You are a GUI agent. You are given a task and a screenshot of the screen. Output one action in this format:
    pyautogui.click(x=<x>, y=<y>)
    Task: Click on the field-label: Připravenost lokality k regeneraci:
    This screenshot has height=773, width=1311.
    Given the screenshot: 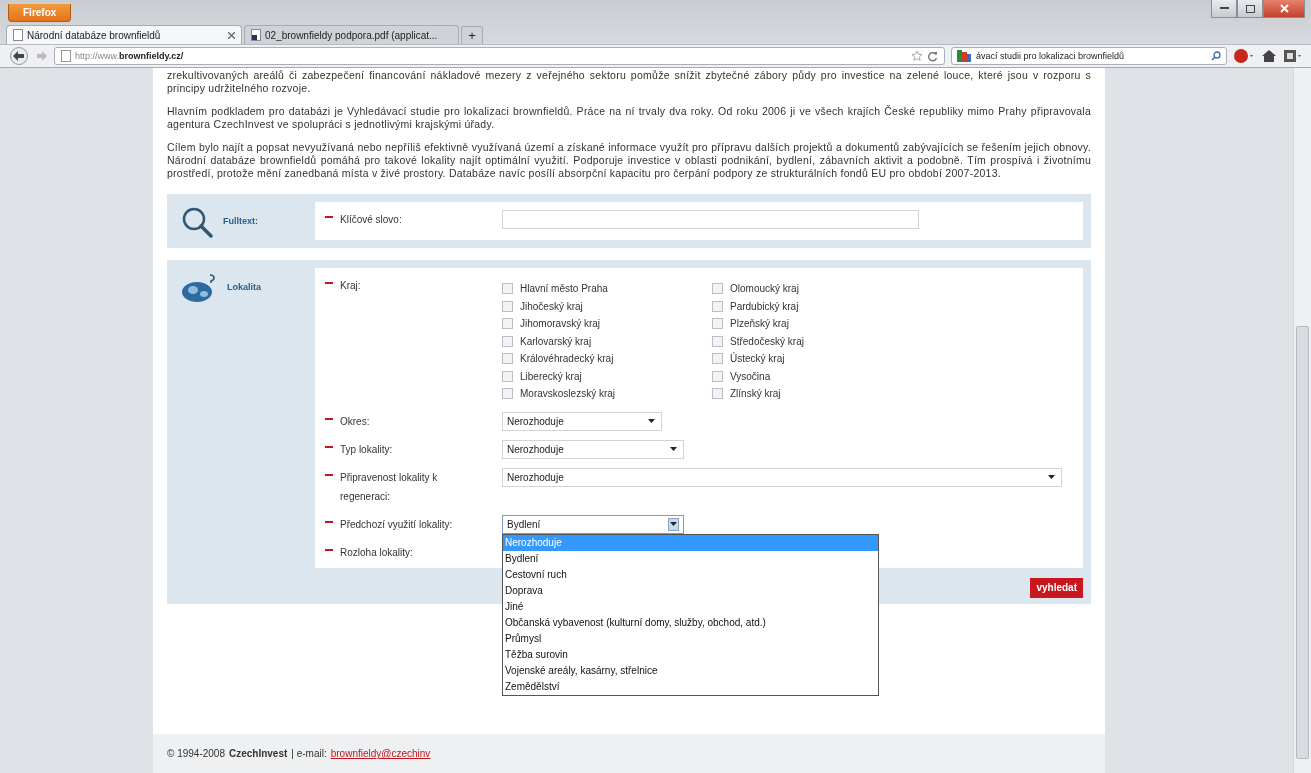 What is the action you would take?
    pyautogui.click(x=389, y=487)
    